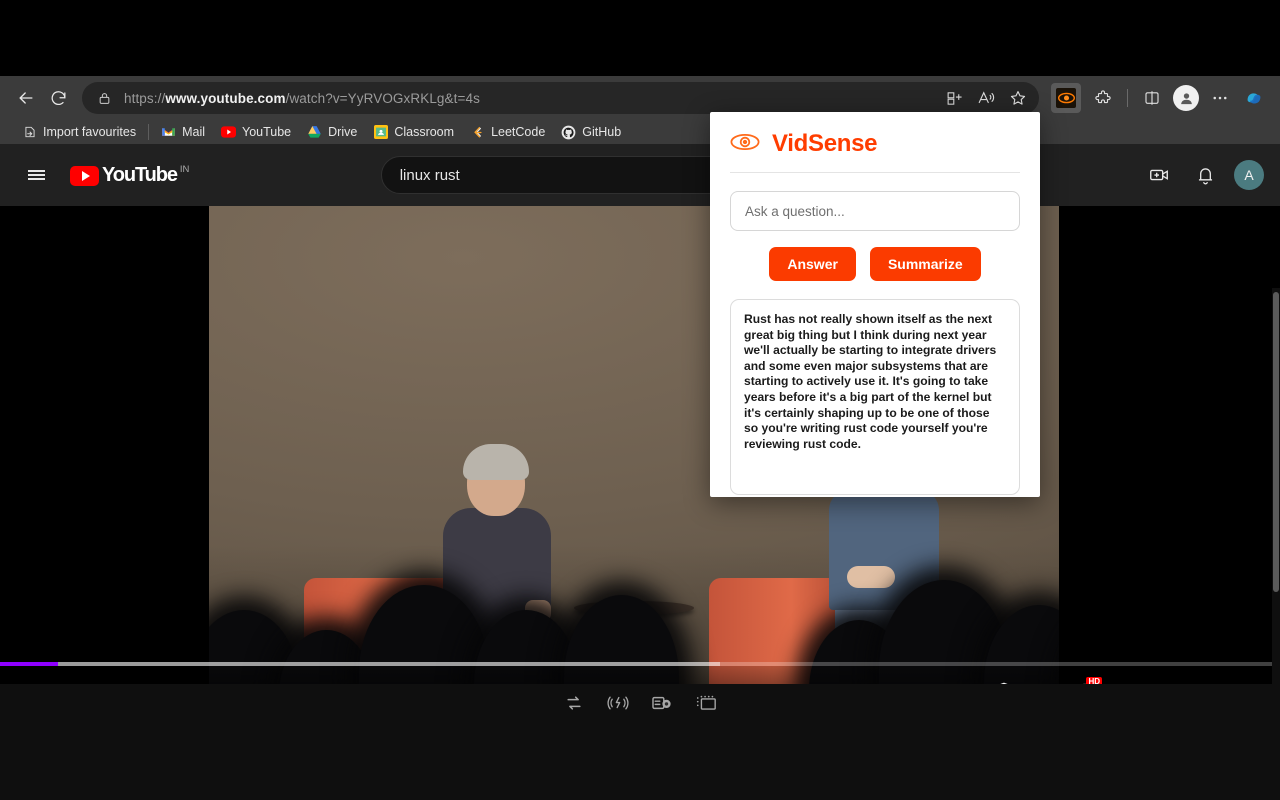  Describe the element at coordinates (380, 132) in the screenshot. I see `classroom-icon` at that location.